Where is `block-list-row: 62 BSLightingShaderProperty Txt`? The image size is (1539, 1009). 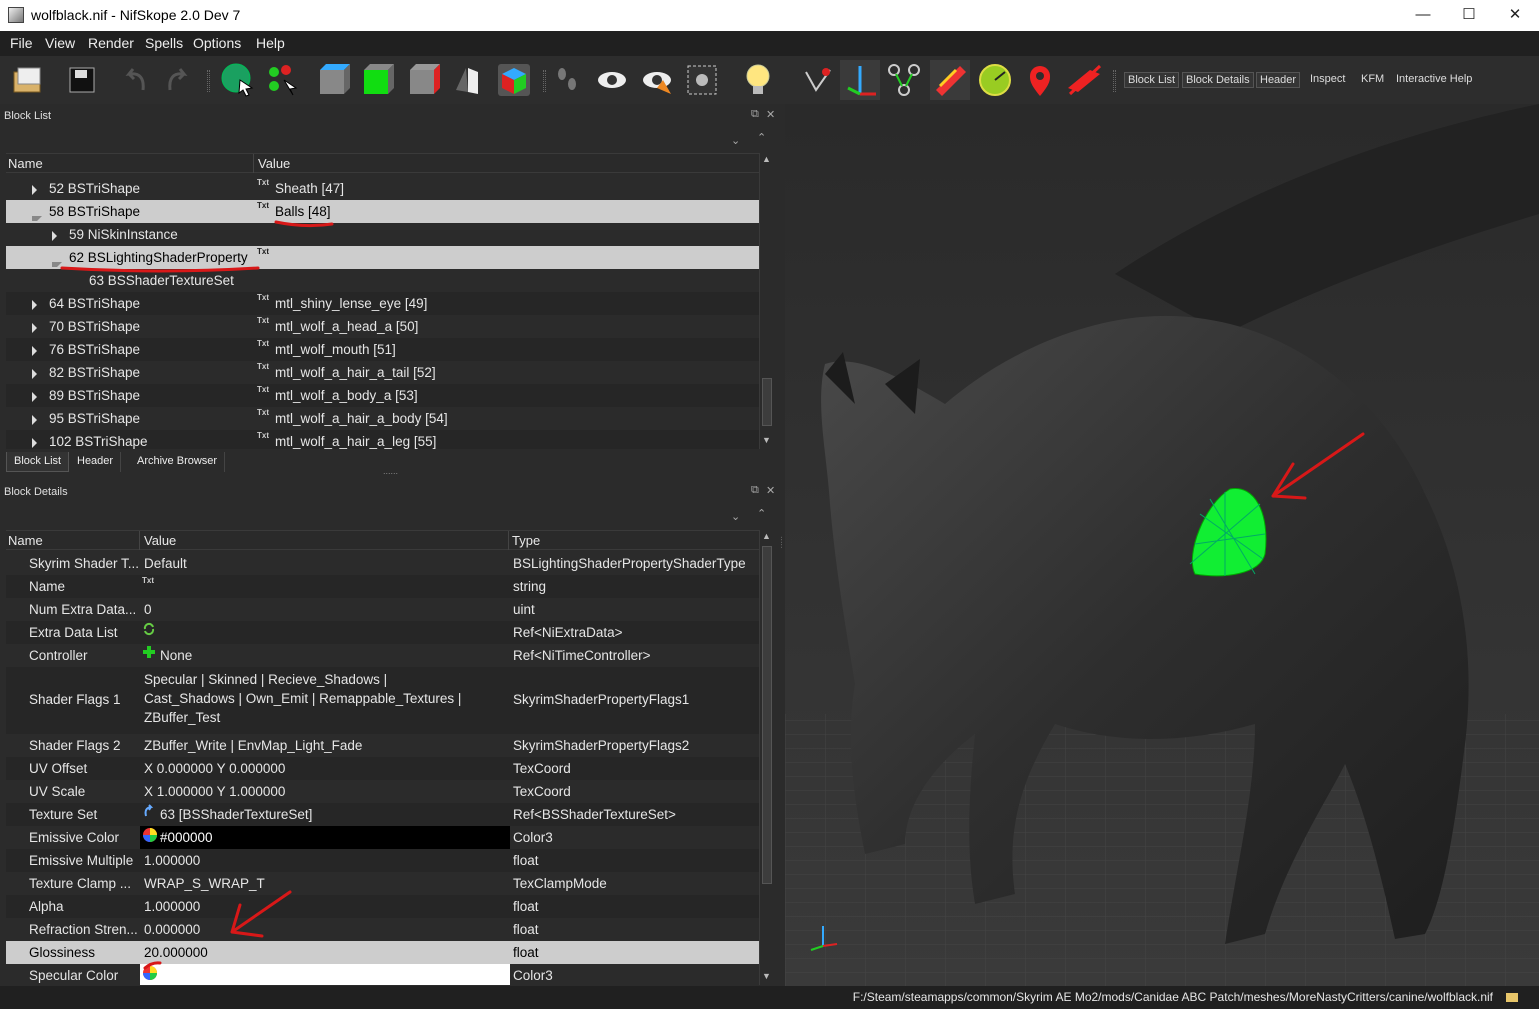
block-list-row: 62 BSLightingShaderProperty Txt is located at coordinates (383, 257).